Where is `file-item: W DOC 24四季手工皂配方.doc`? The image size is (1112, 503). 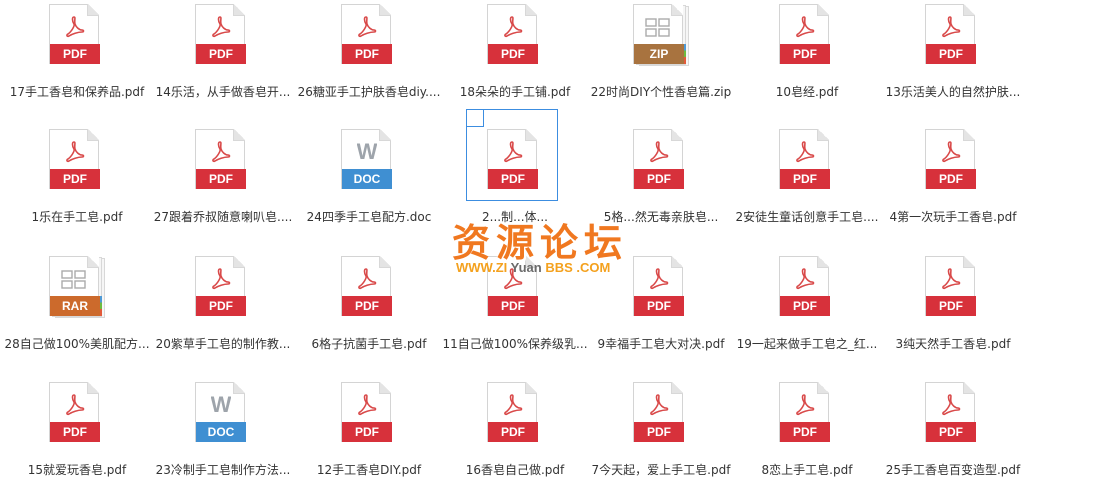 file-item: W DOC 24四季手工皂配方.doc is located at coordinates (369, 187).